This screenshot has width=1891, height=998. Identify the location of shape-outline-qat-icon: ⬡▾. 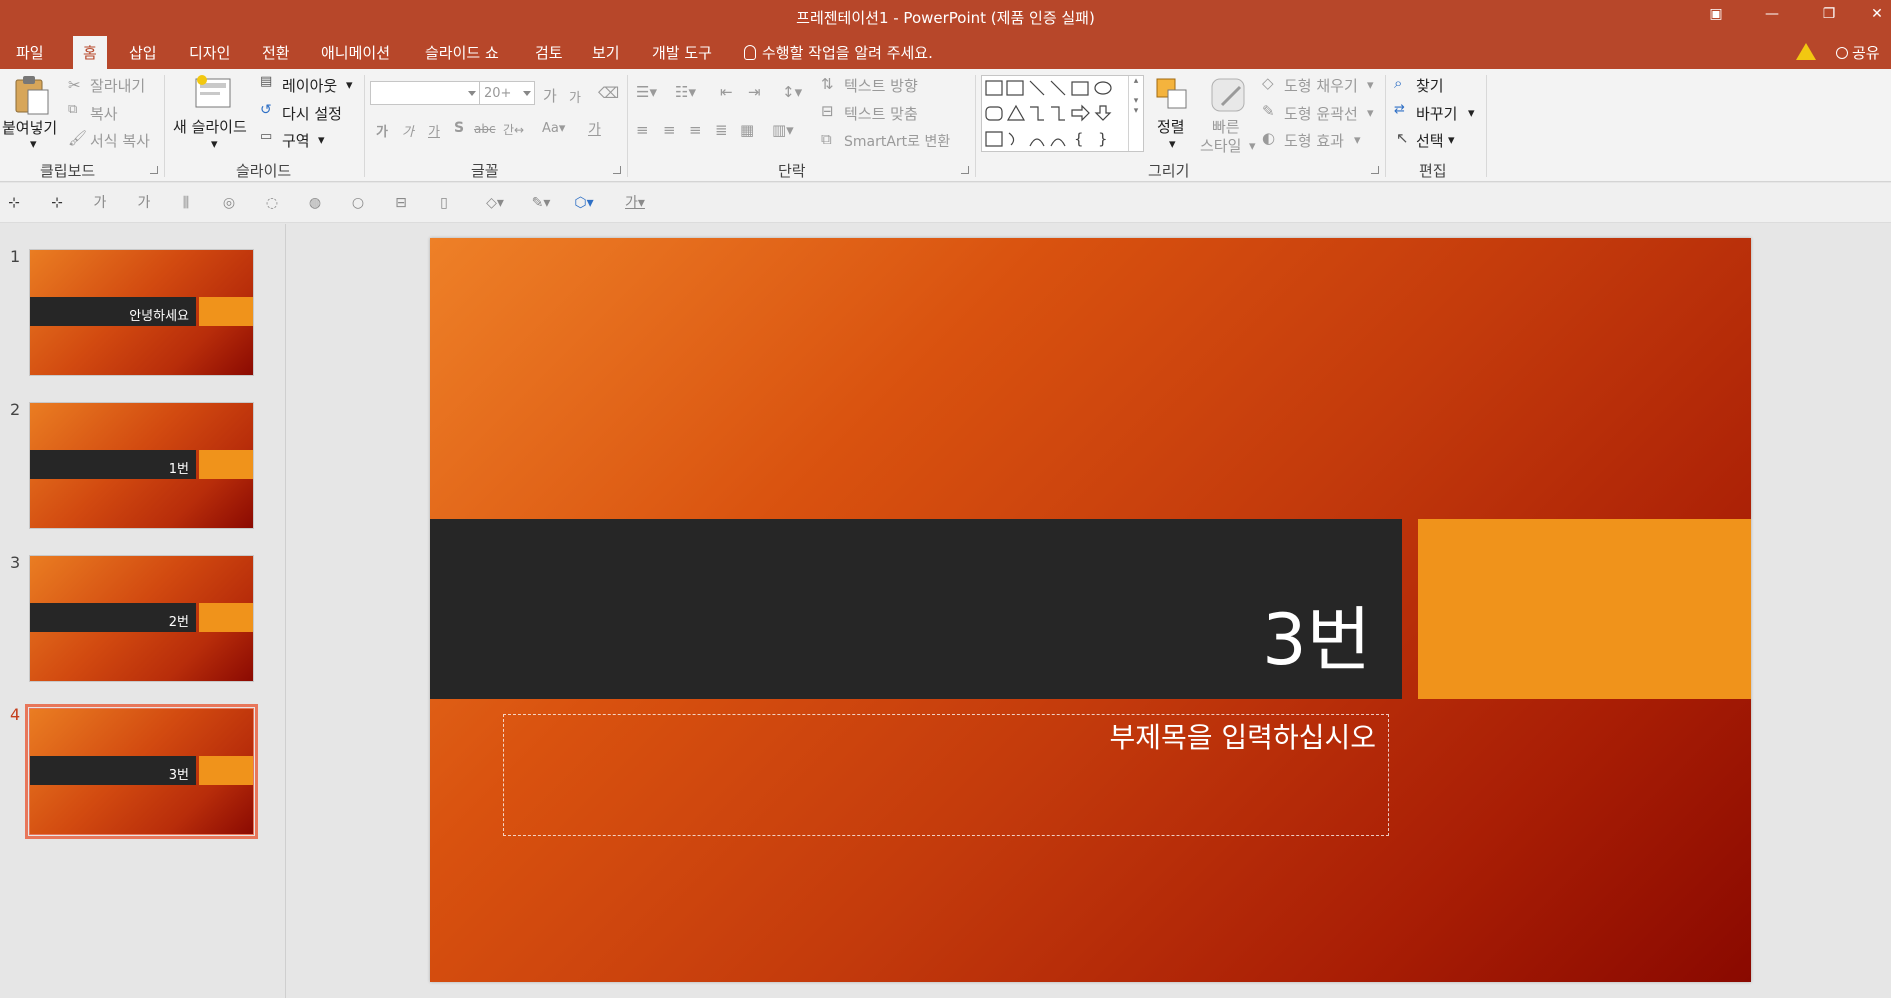
(584, 203).